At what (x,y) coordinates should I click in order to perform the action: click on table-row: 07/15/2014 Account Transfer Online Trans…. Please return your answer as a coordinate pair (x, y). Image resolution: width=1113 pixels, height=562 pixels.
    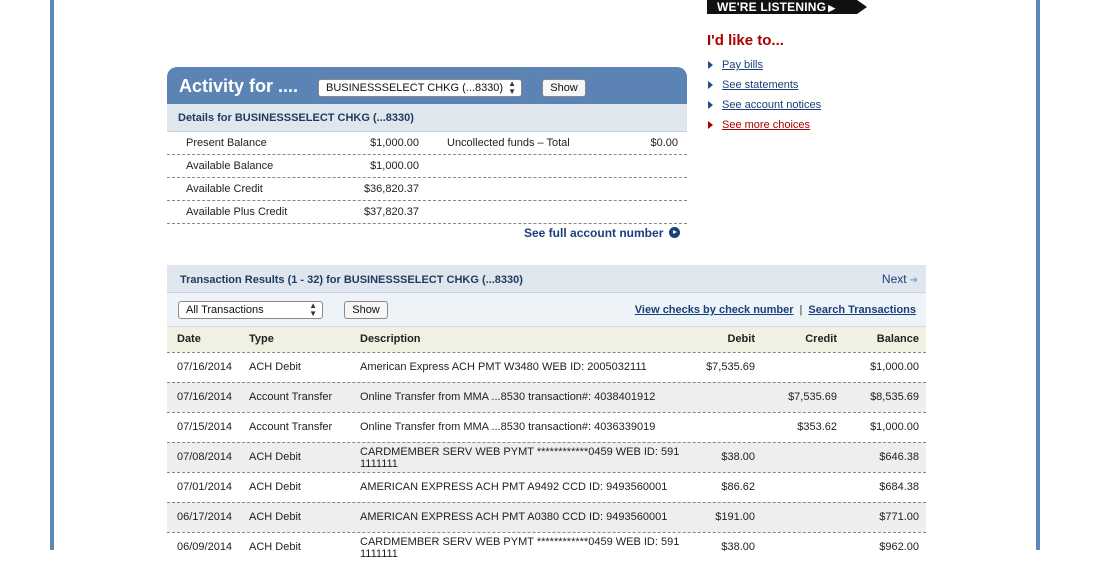
    Looking at the image, I should click on (546, 427).